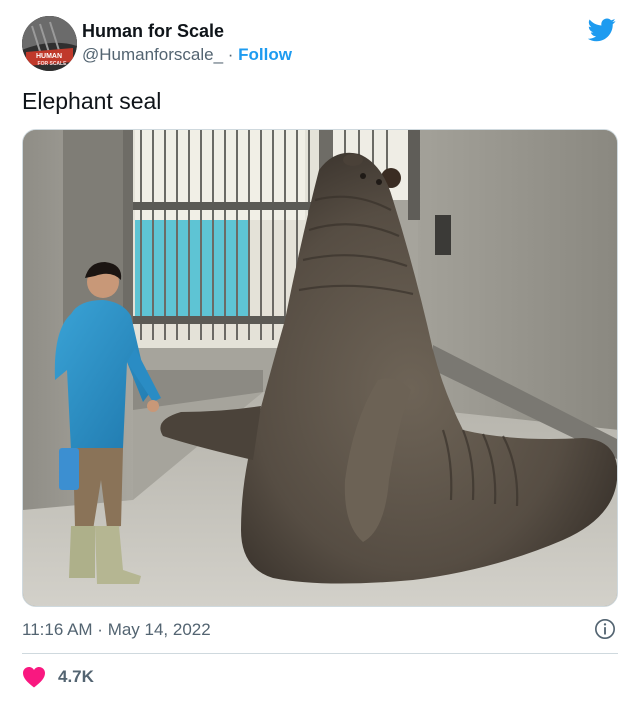 The image size is (640, 701). I want to click on author-handle-line: @Humanforscale_ · Follow, so click(187, 55).